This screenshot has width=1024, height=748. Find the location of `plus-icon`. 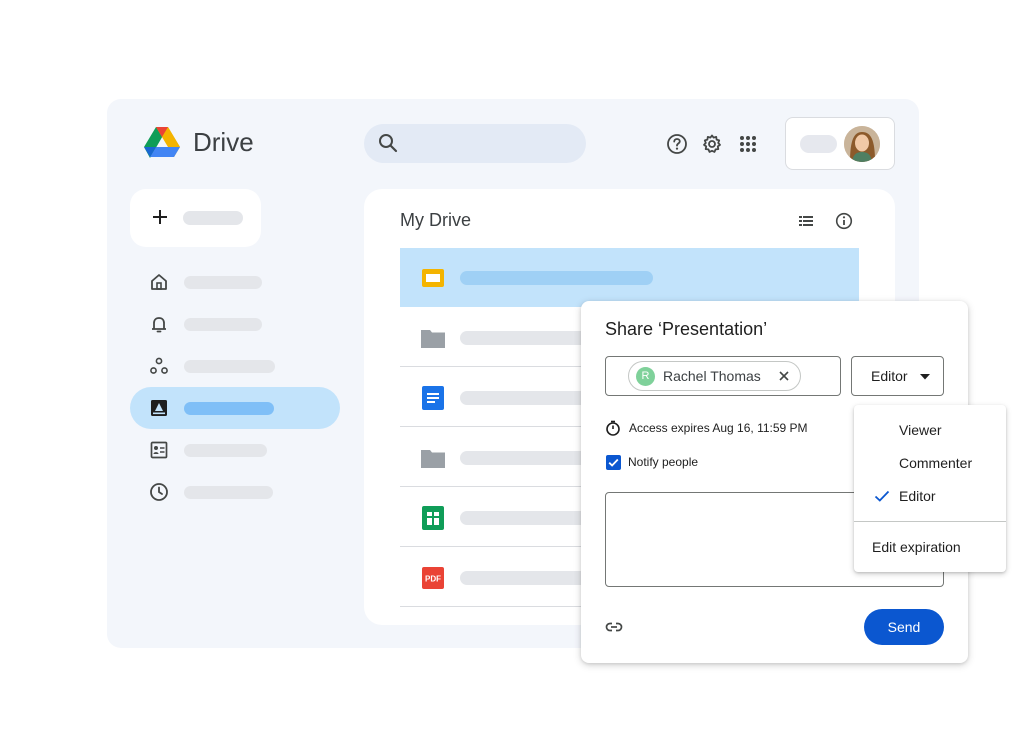

plus-icon is located at coordinates (160, 217).